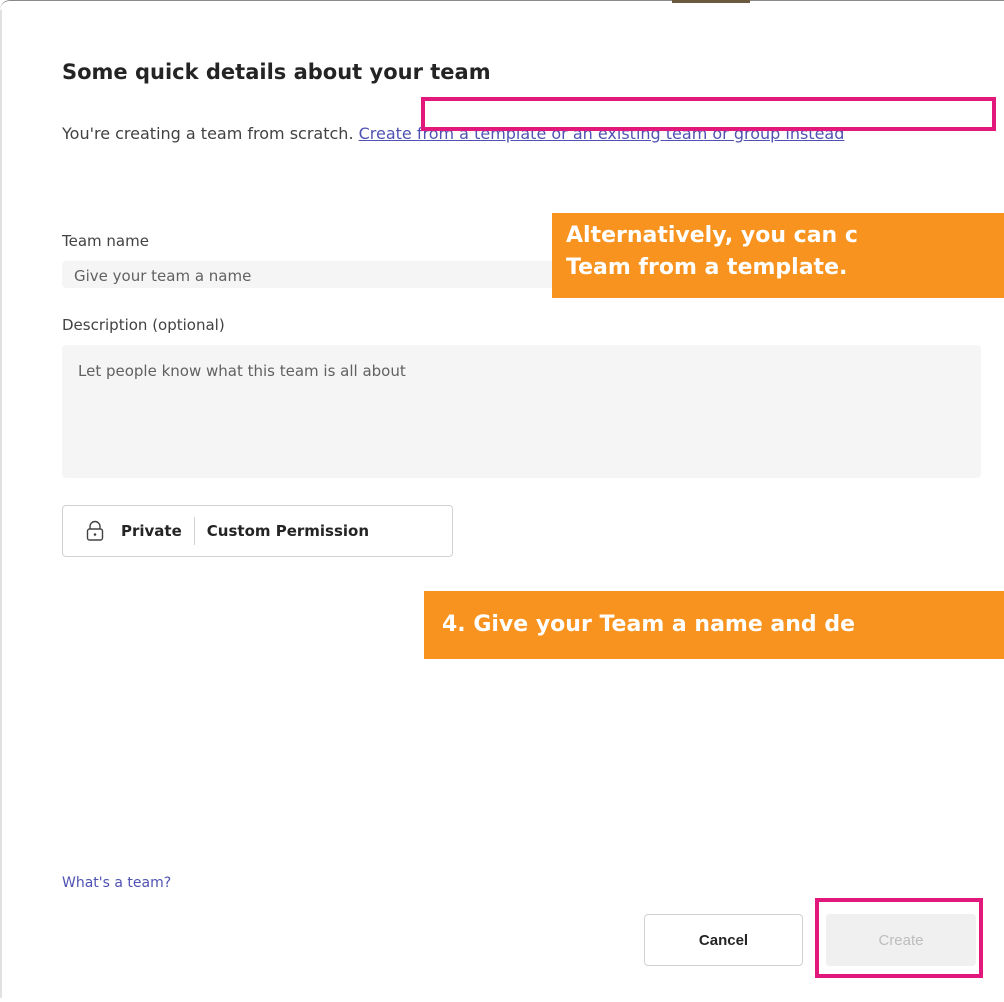  Describe the element at coordinates (901, 940) in the screenshot. I see `create-button: Create` at that location.